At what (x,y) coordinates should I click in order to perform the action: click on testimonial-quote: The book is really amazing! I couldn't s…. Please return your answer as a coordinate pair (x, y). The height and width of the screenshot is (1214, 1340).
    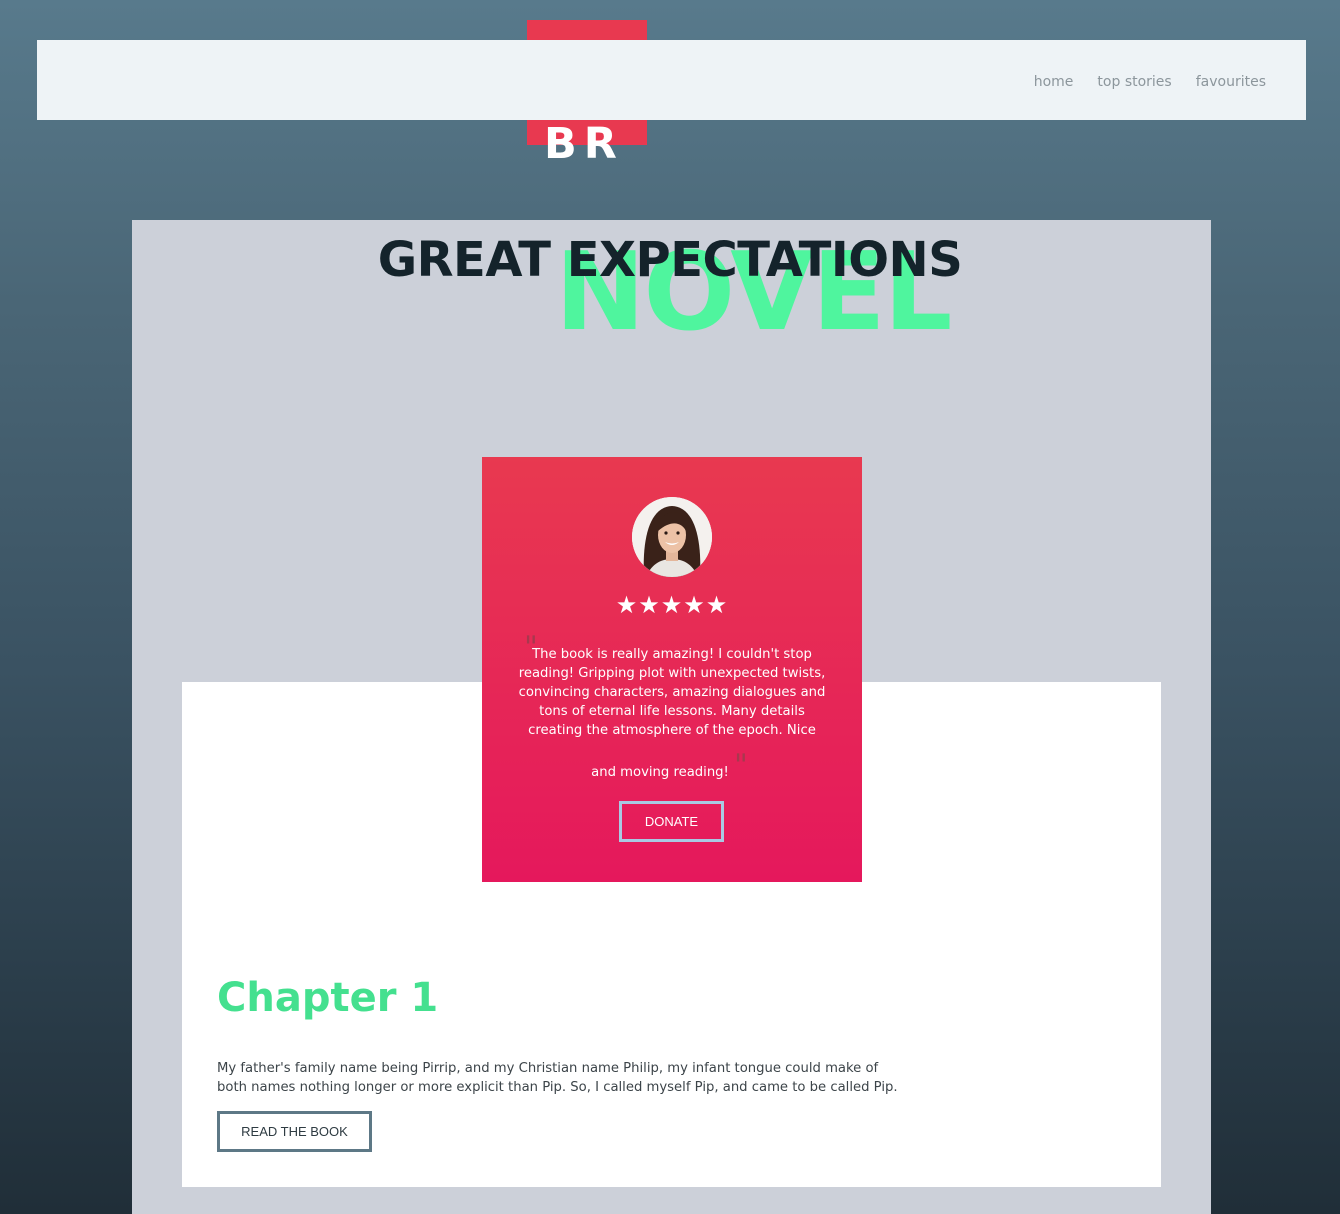
    Looking at the image, I should click on (672, 692).